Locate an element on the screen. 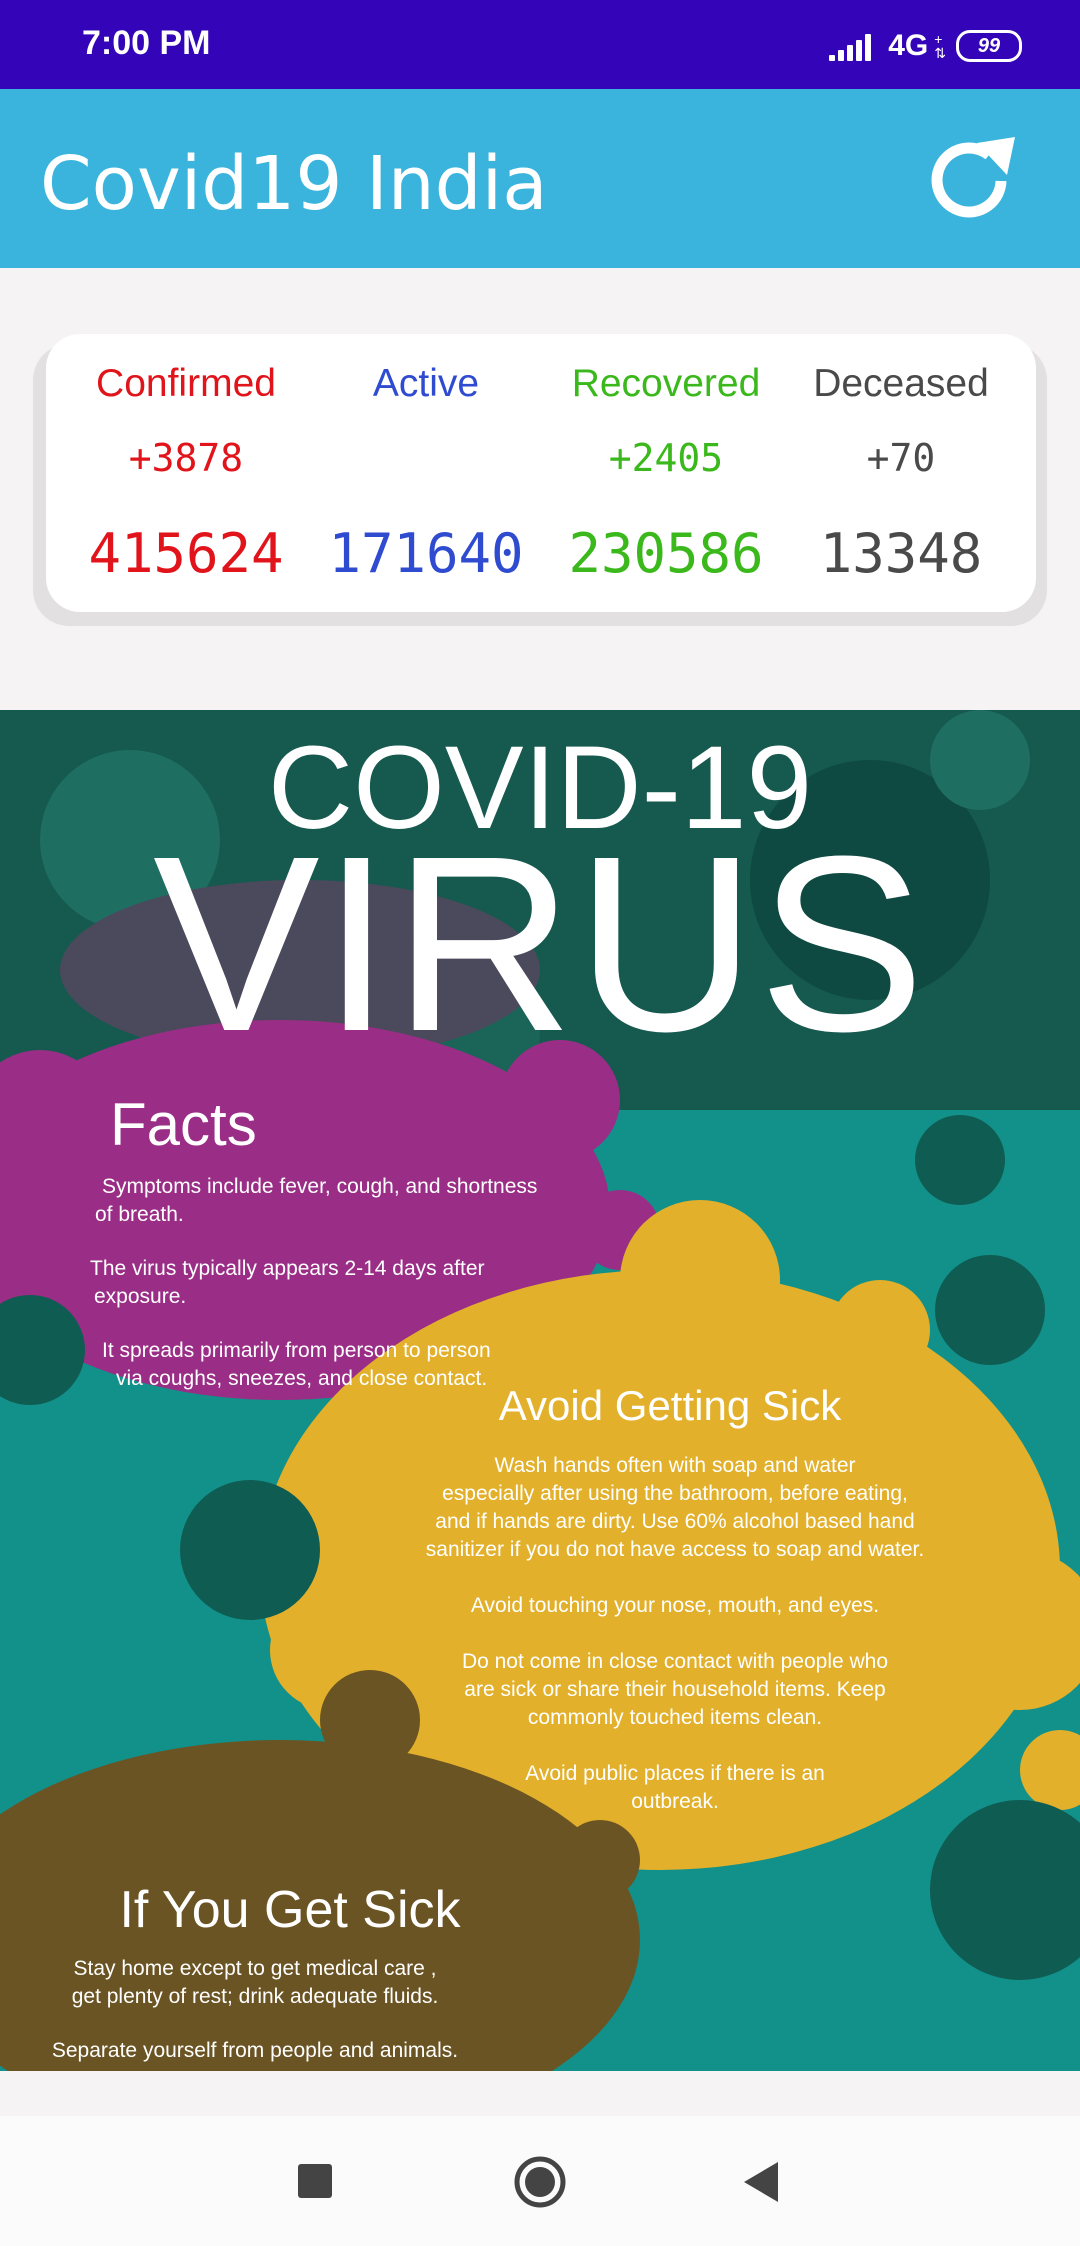 This screenshot has height=2246, width=1080. data-activity-icon: + ⇅ is located at coordinates (940, 46).